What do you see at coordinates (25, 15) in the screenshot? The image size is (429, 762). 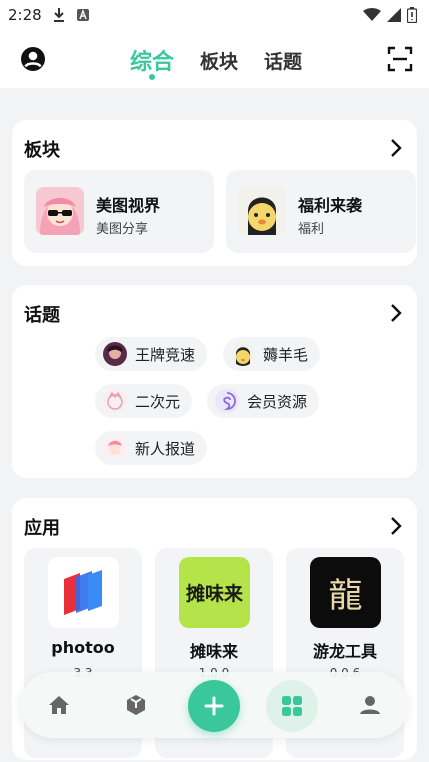 I see `status-time: 2:28` at bounding box center [25, 15].